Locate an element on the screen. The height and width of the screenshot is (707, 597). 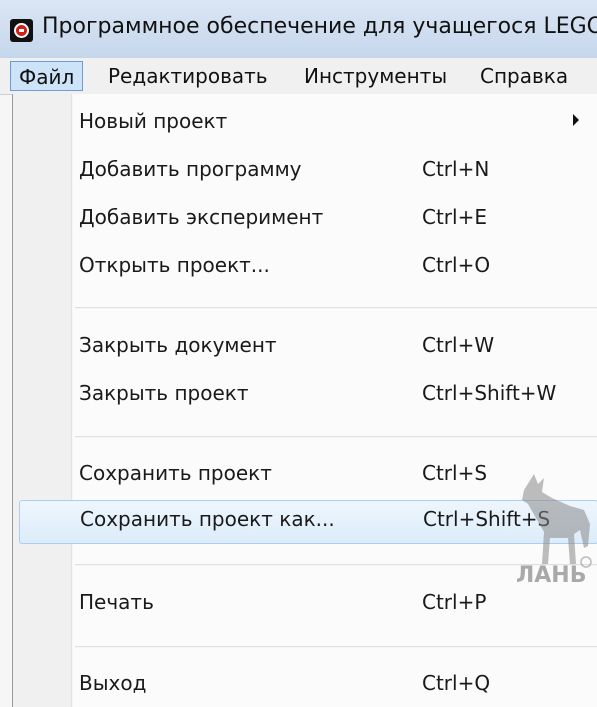
menu-edit: Редактировать is located at coordinates (188, 76).